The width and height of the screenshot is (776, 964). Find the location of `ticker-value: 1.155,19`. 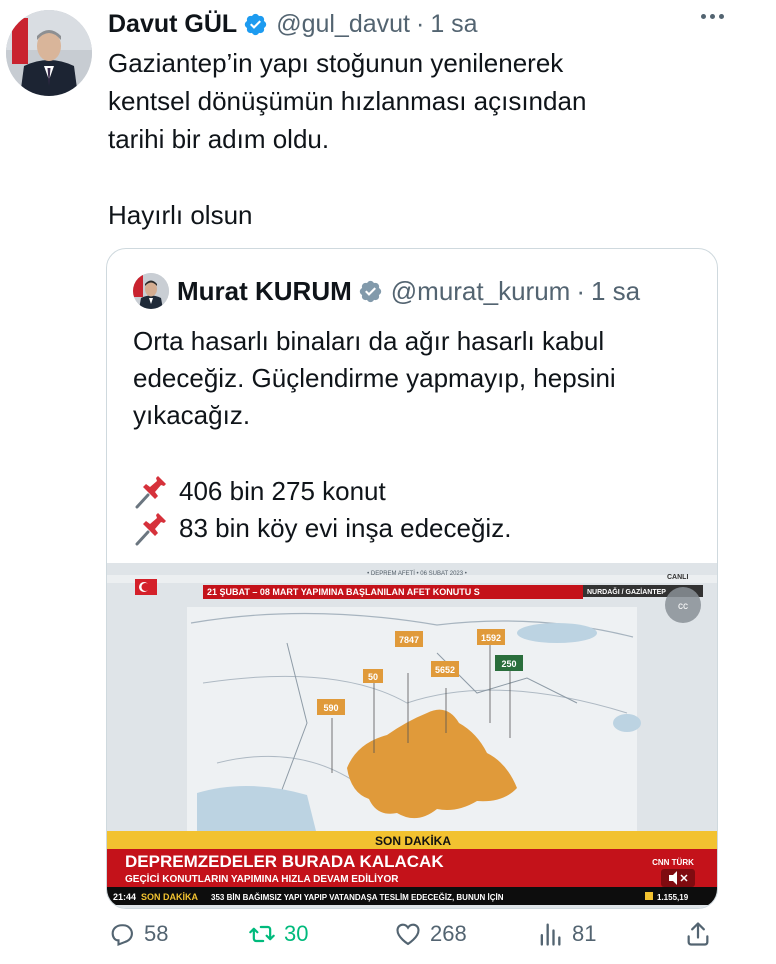

ticker-value: 1.155,19 is located at coordinates (673, 897).